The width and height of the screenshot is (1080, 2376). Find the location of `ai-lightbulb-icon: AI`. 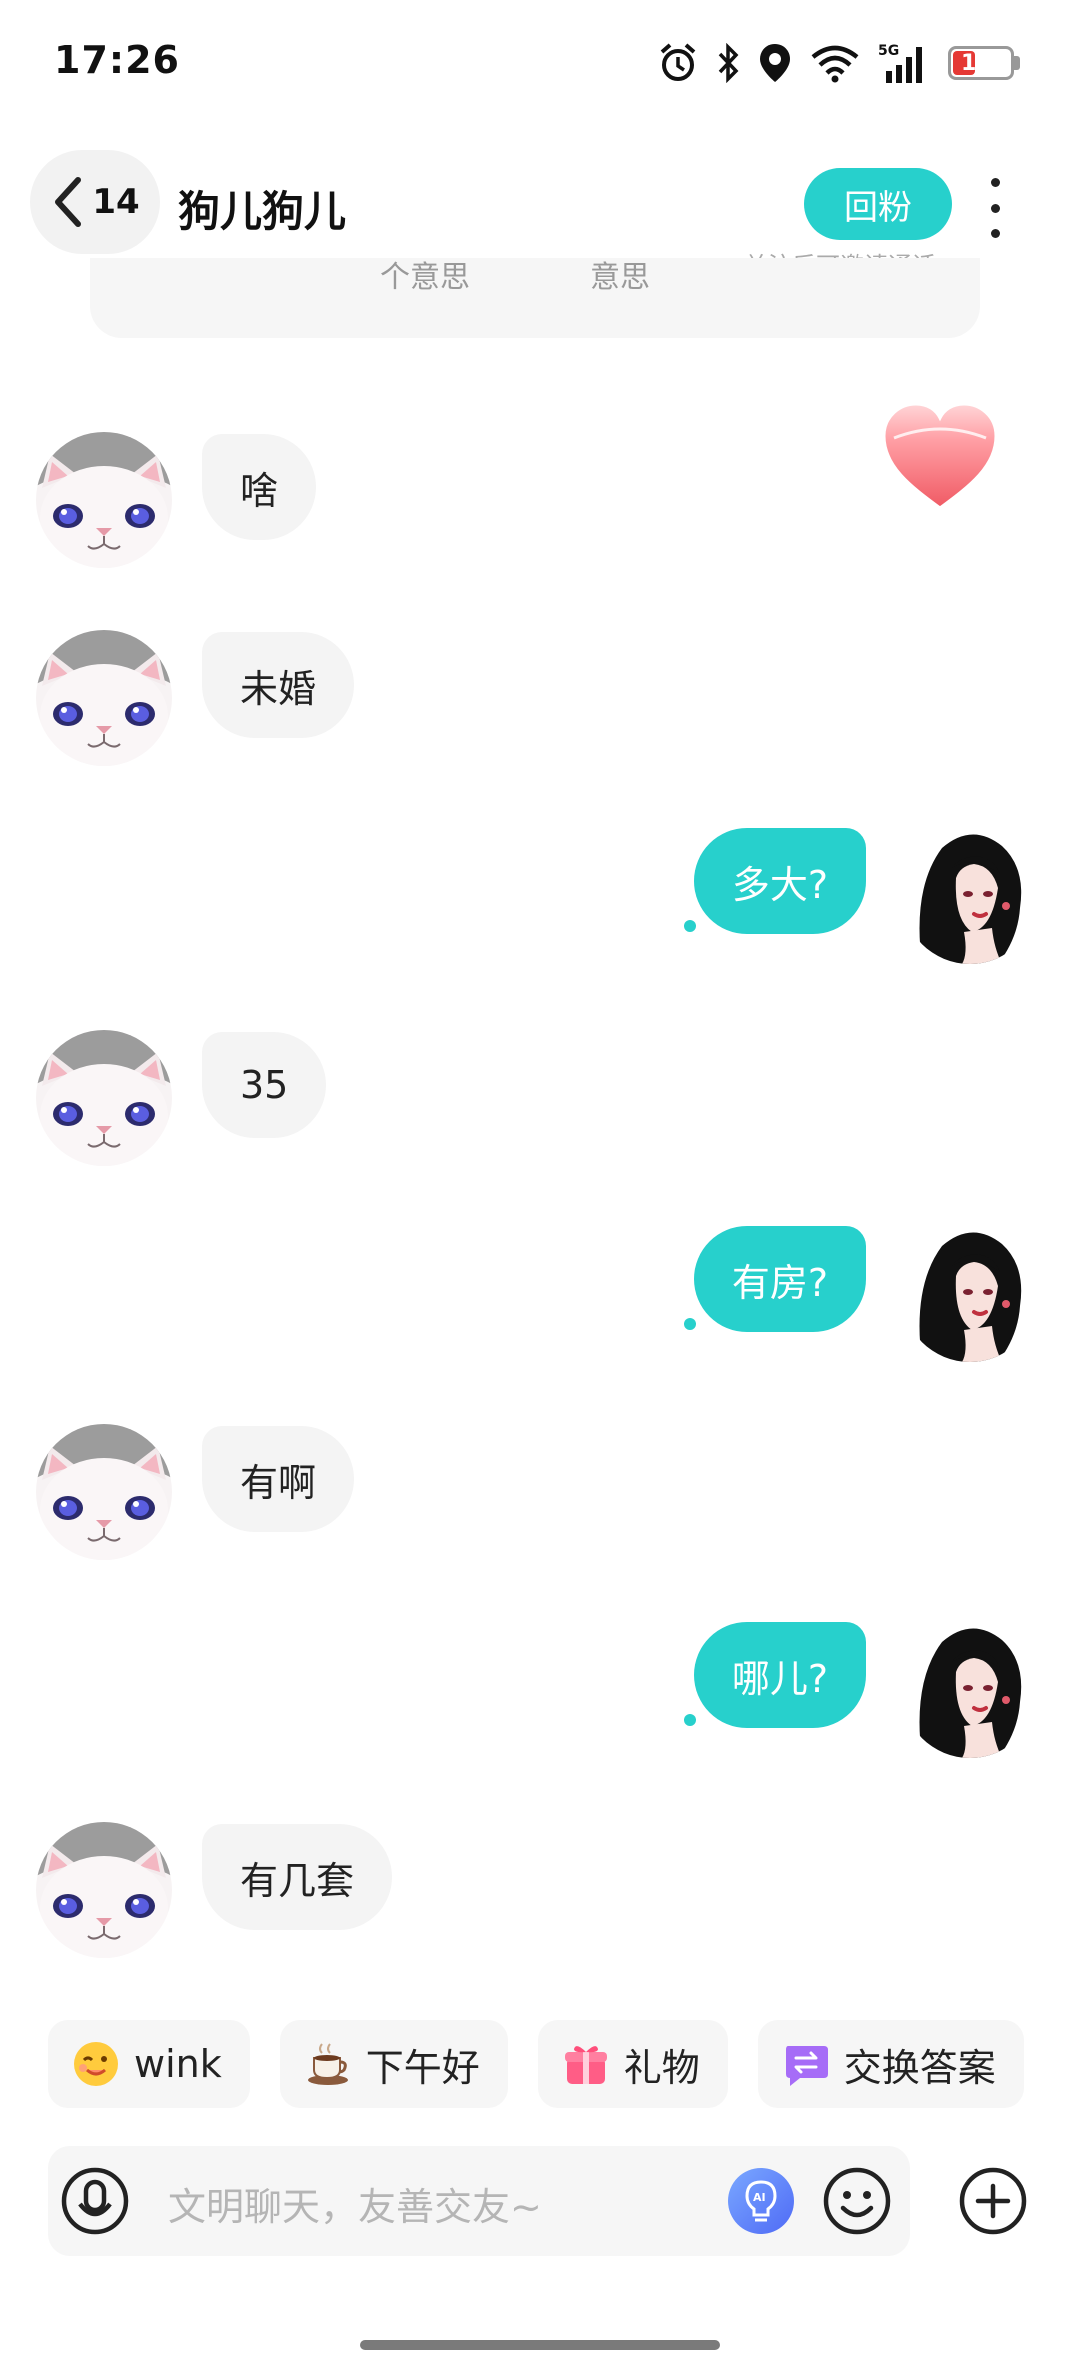

ai-lightbulb-icon: AI is located at coordinates (761, 2201).